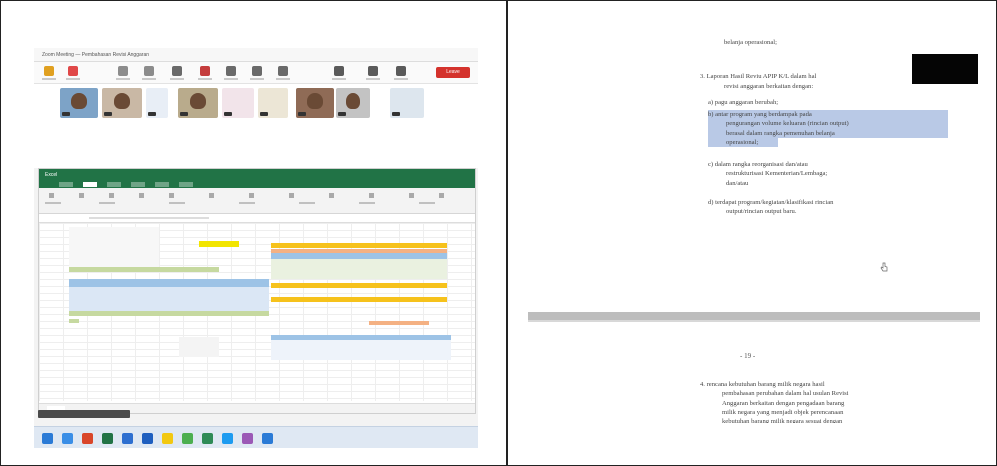 The height and width of the screenshot is (466, 997). Describe the element at coordinates (754, 316) in the screenshot. I see `page-break` at that location.